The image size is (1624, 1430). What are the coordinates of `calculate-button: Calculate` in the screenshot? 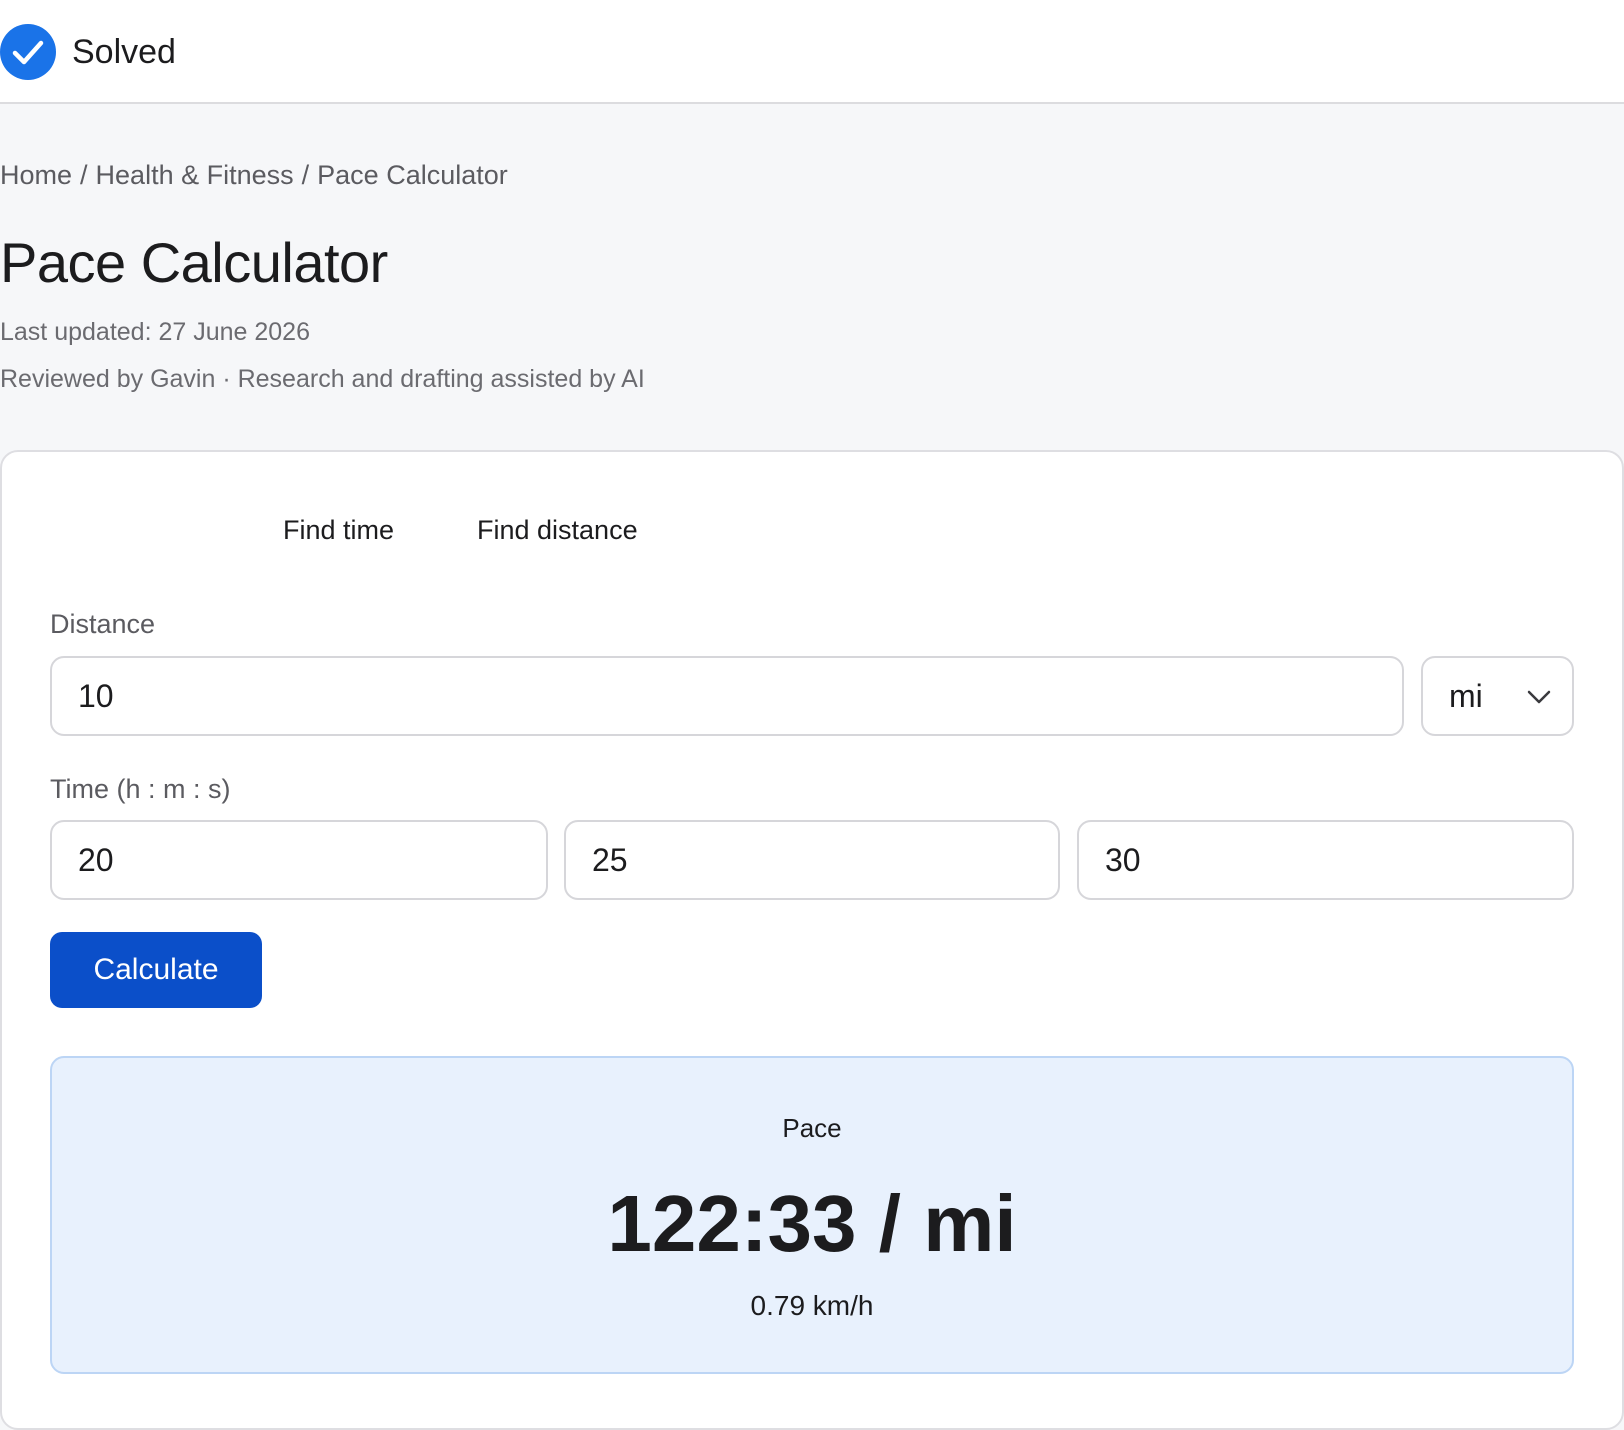 It's located at (156, 970).